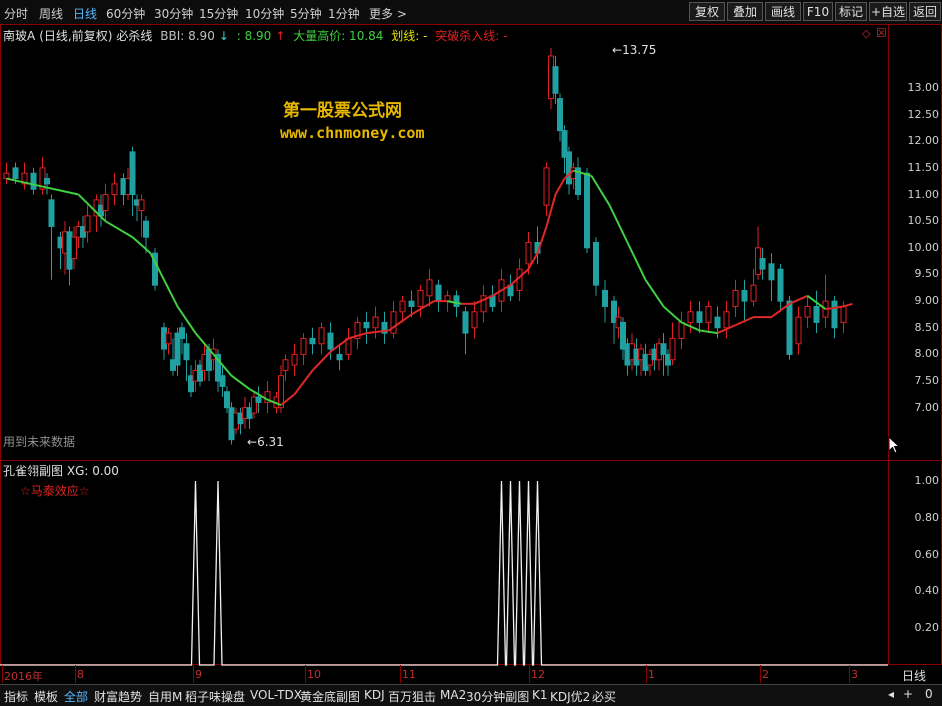  What do you see at coordinates (651, 674) in the screenshot?
I see `x-tick-label: 1` at bounding box center [651, 674].